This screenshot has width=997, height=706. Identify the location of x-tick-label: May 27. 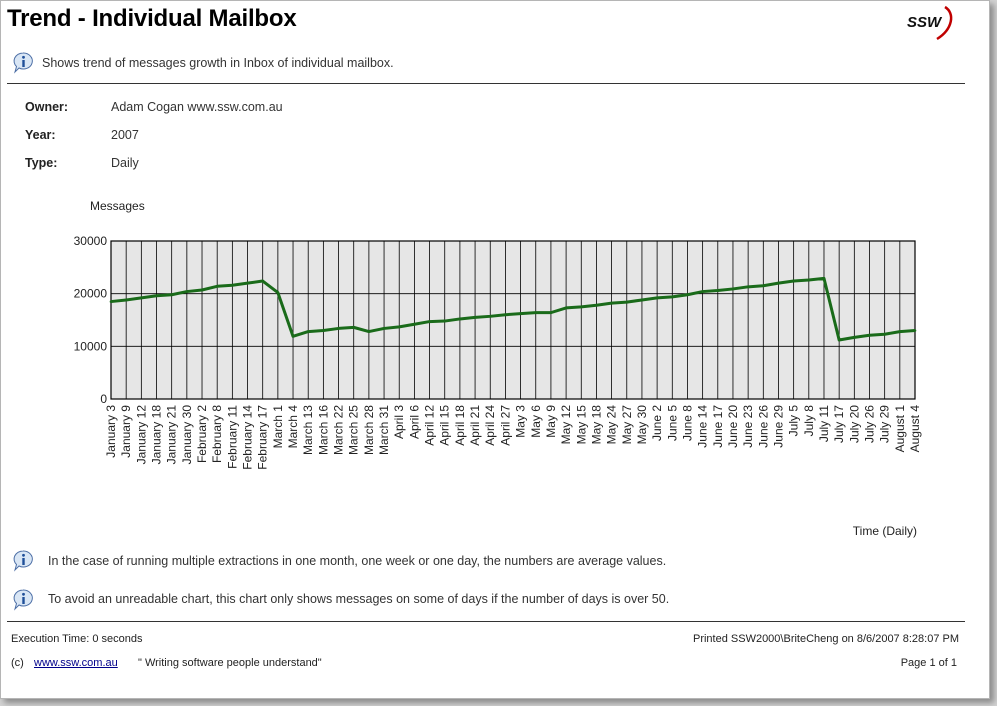
(627, 425).